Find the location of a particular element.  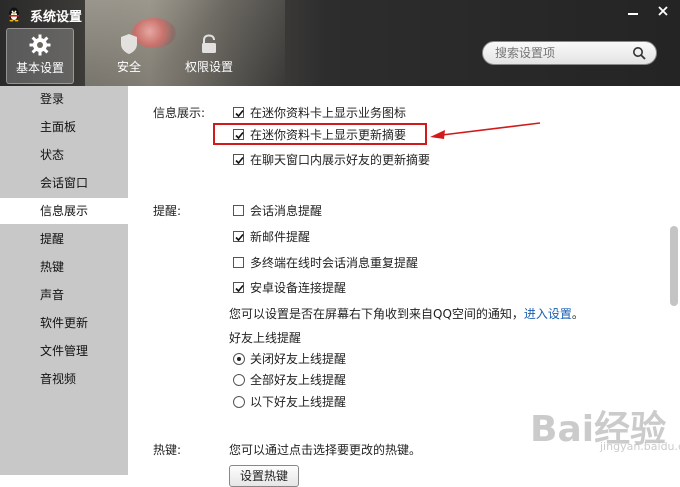

qzone-notification-note: 您可以设置是否在屏幕右下角收到来自QQ空间的通知，进入设置。 is located at coordinates (406, 313).